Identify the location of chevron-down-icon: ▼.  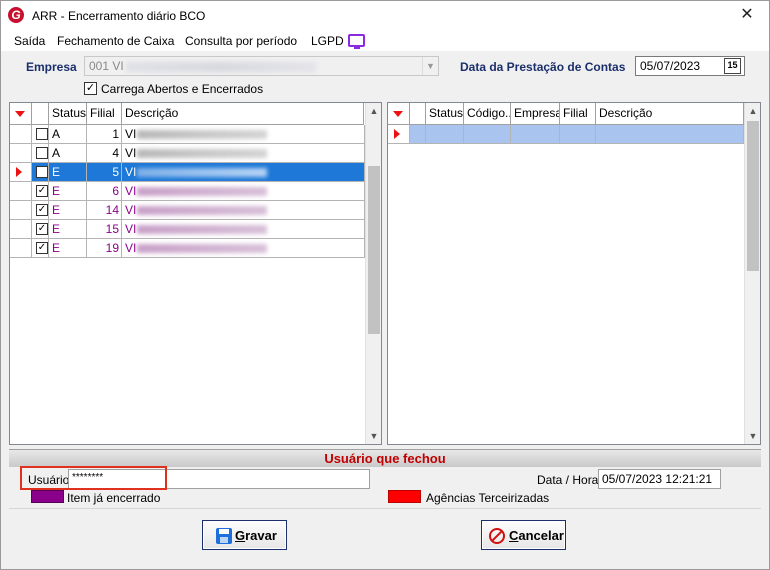
(430, 66).